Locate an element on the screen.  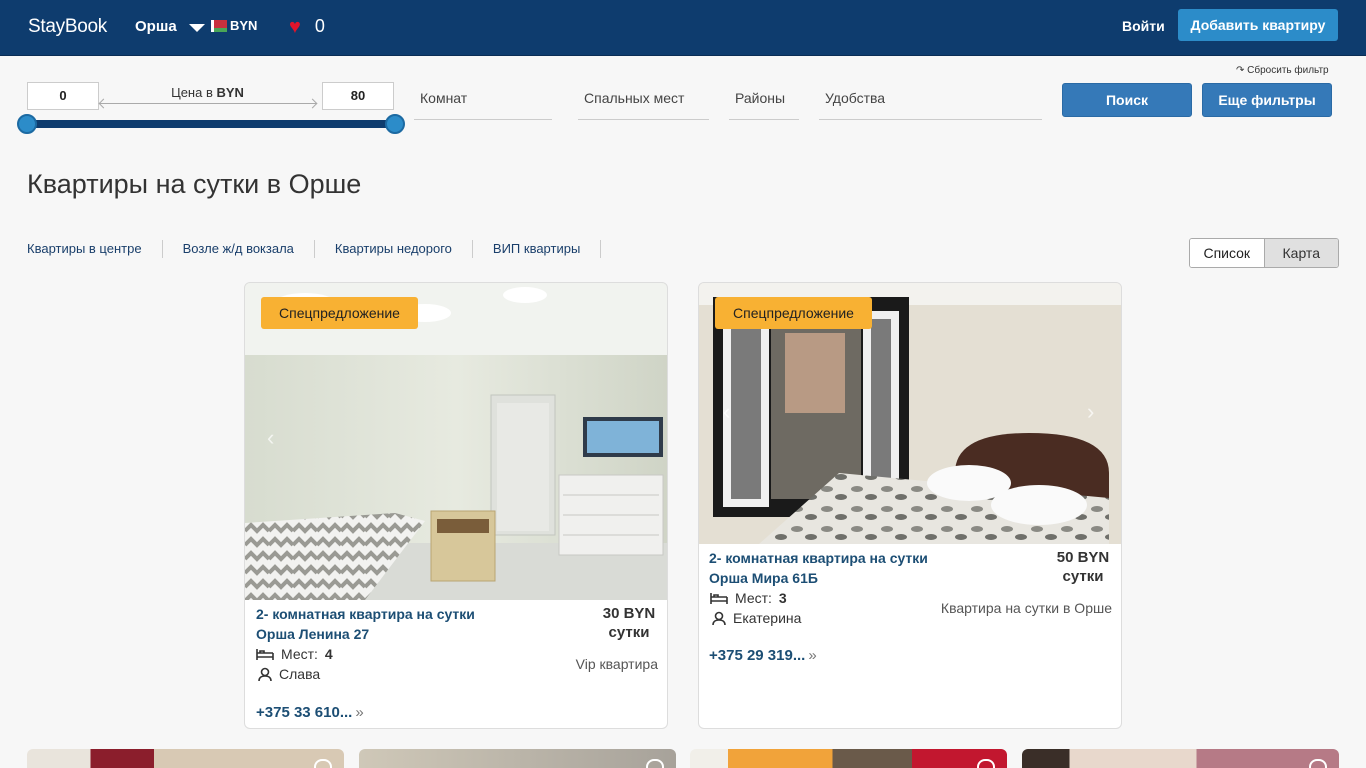
price-max-input: 80 is located at coordinates (358, 96).